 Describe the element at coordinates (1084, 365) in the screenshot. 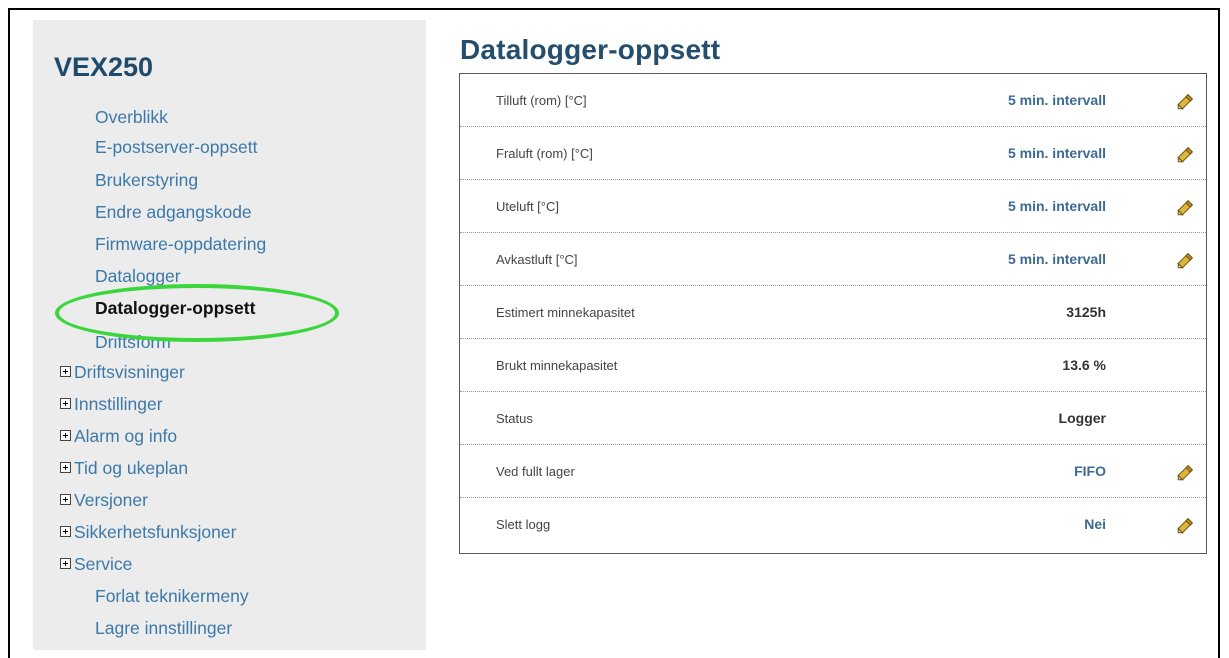

I see `setting-value: 13.6 %` at that location.